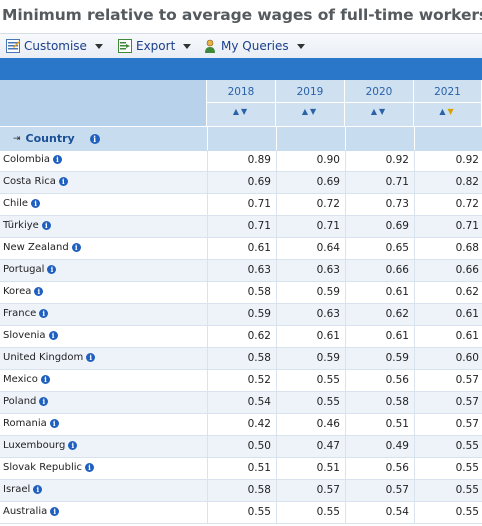 This screenshot has width=482, height=526. Describe the element at coordinates (17, 489) in the screenshot. I see `country-label: Israel` at that location.